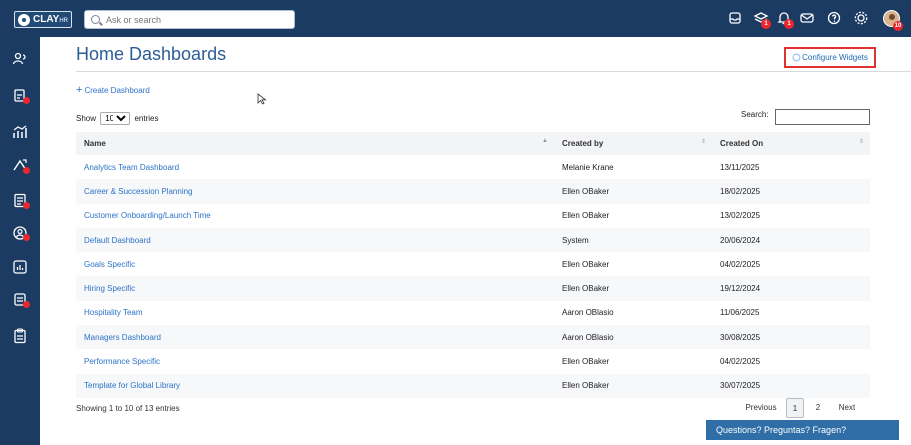 Image resolution: width=911 pixels, height=445 pixels. What do you see at coordinates (740, 337) in the screenshot?
I see `created-on-cell: 30/08/2025` at bounding box center [740, 337].